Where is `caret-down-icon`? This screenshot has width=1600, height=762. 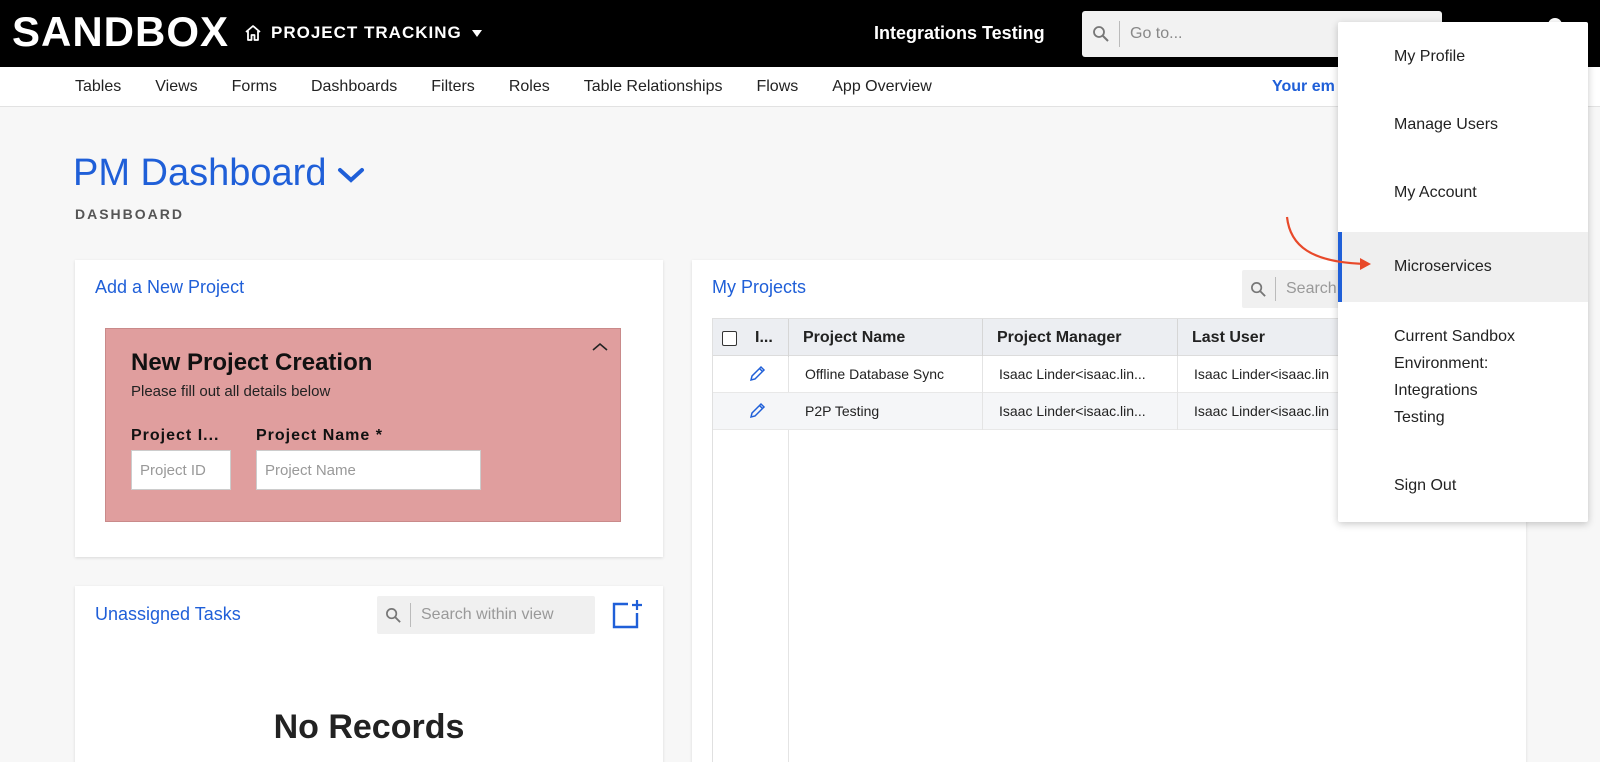
caret-down-icon is located at coordinates (477, 33).